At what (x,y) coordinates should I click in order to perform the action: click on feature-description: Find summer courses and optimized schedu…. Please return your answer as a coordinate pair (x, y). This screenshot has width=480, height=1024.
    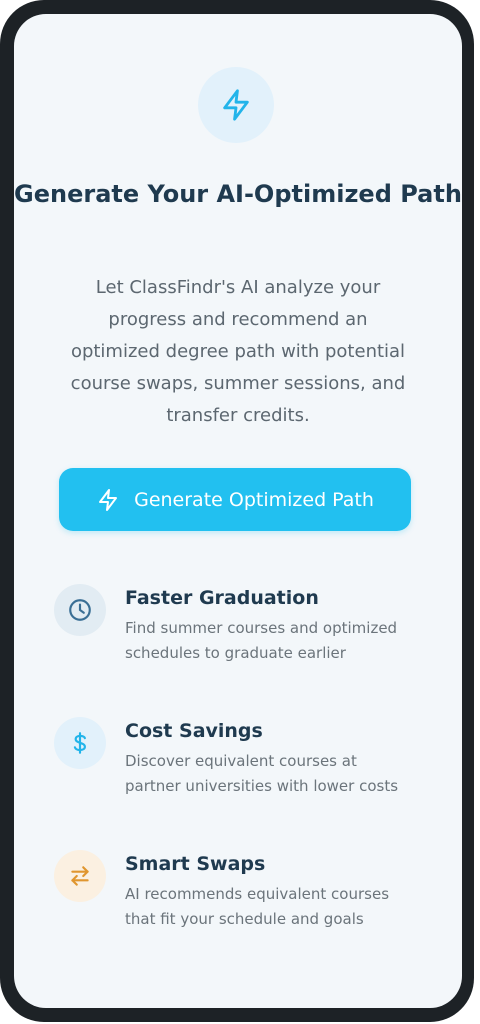
    Looking at the image, I should click on (261, 640).